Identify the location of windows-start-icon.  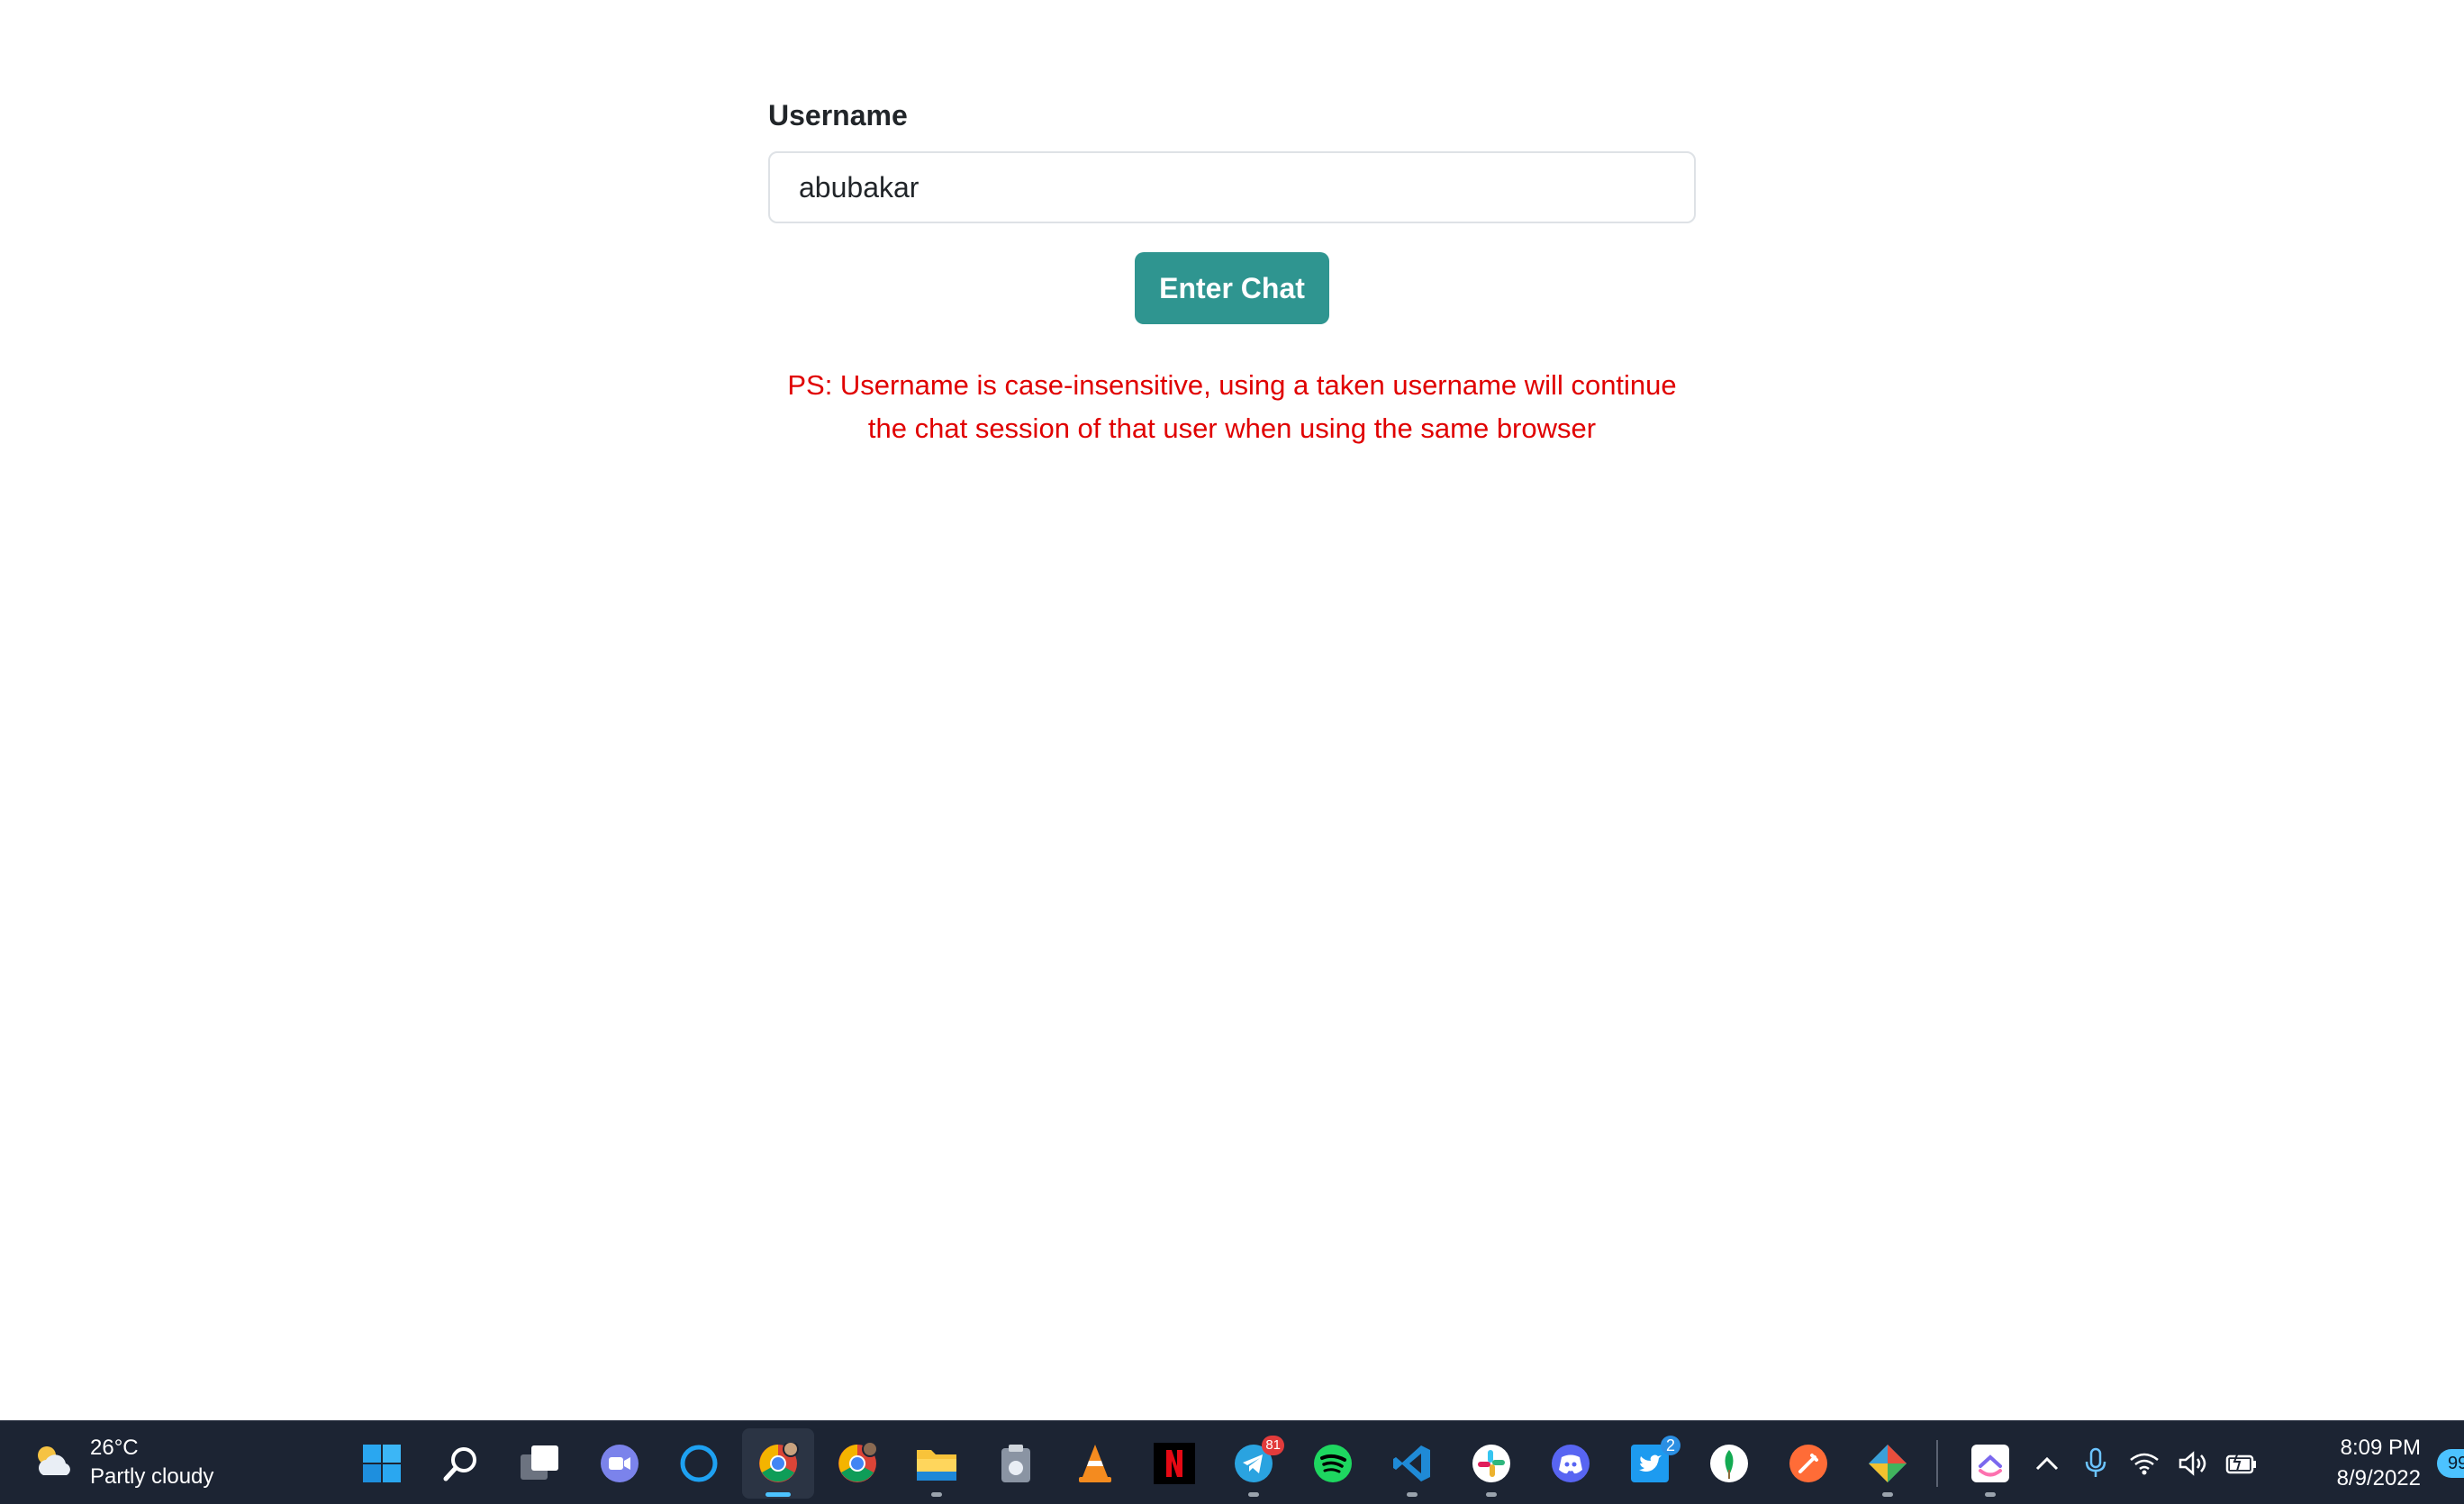
(382, 1463).